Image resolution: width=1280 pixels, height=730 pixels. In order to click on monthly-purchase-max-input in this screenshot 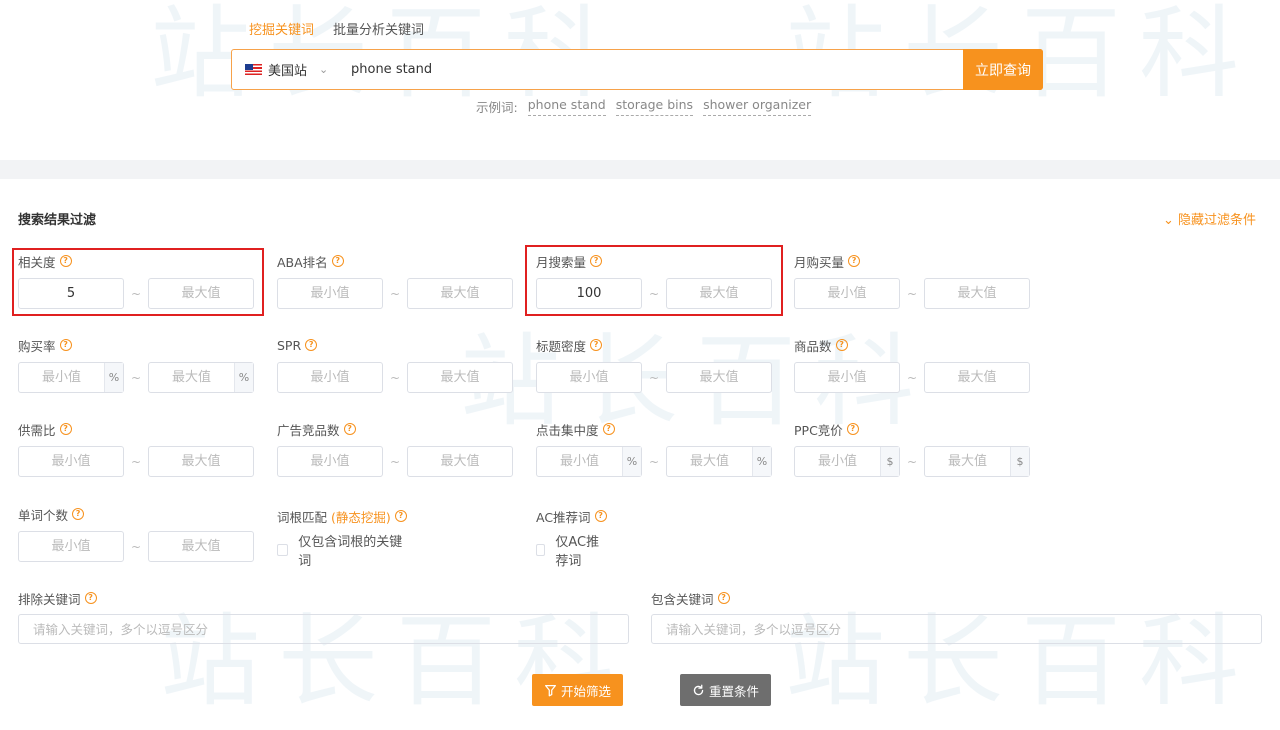, I will do `click(977, 293)`.